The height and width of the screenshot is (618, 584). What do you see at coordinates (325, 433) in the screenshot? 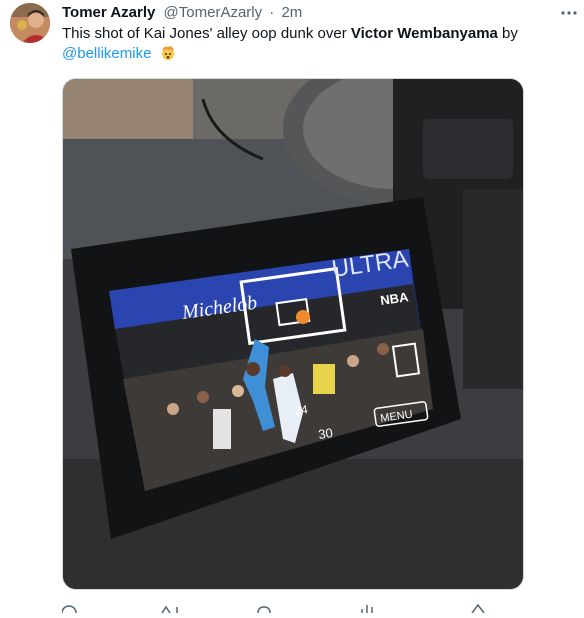
I see `jersey-right-number: 30` at bounding box center [325, 433].